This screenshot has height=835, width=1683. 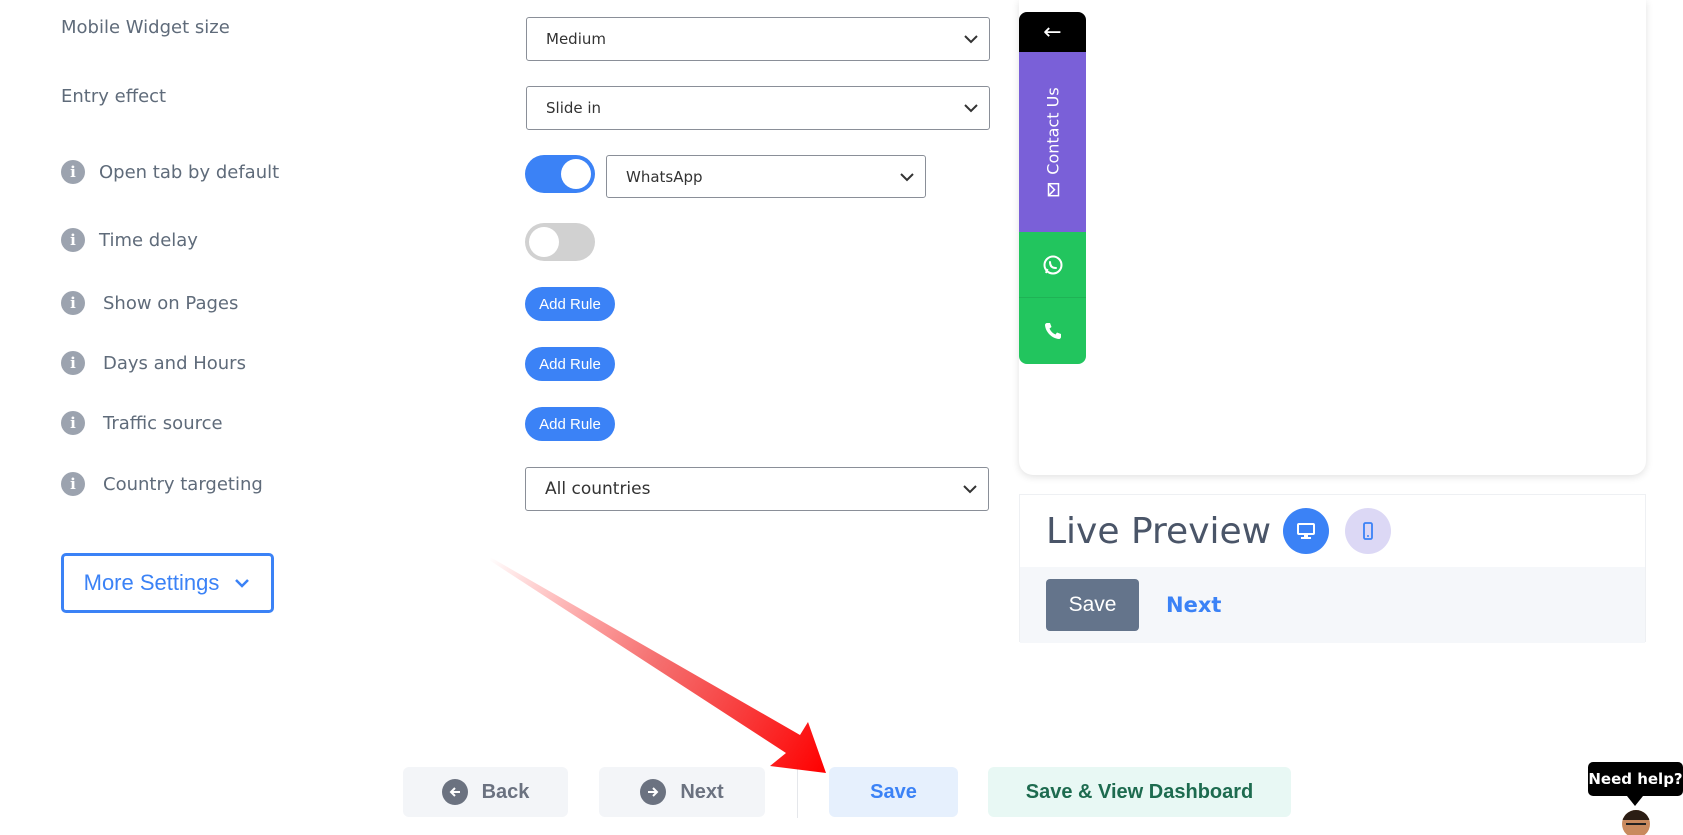 I want to click on mobile-widget-size-value: Medium, so click(x=576, y=39).